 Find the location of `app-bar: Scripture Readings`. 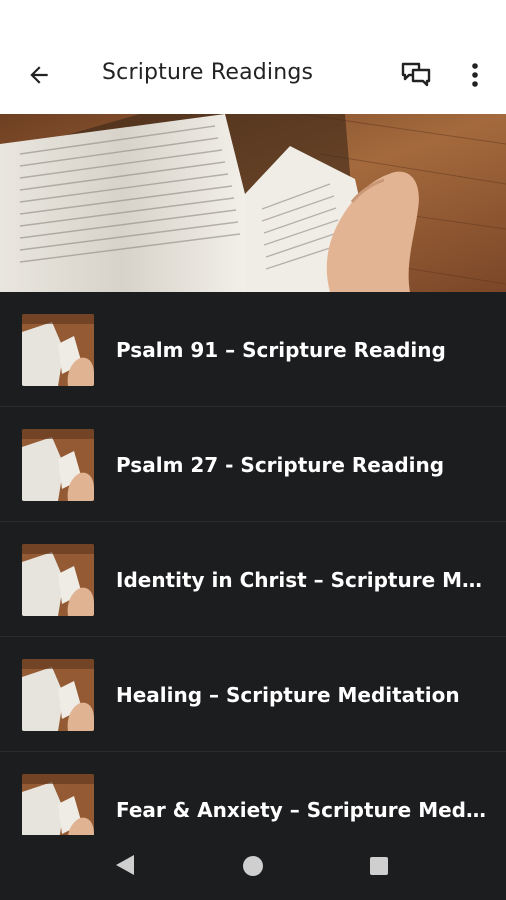

app-bar: Scripture Readings is located at coordinates (253, 75).